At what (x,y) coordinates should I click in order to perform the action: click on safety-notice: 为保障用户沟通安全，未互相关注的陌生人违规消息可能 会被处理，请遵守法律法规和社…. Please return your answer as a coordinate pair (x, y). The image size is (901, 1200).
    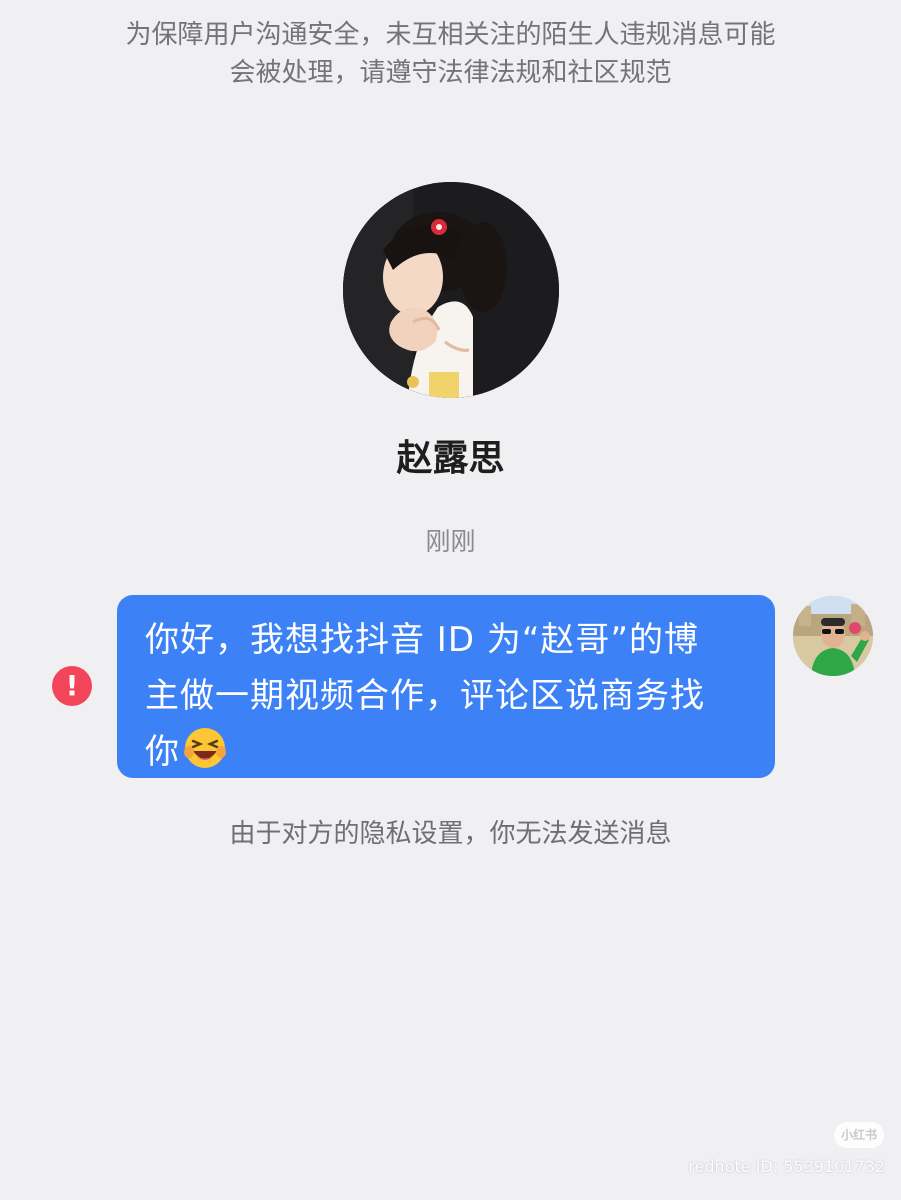
    Looking at the image, I should click on (450, 54).